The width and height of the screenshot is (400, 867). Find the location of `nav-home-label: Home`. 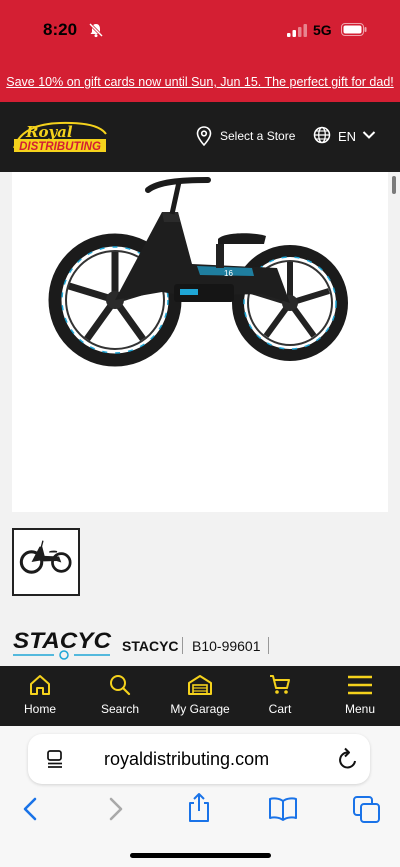

nav-home-label: Home is located at coordinates (39, 709).